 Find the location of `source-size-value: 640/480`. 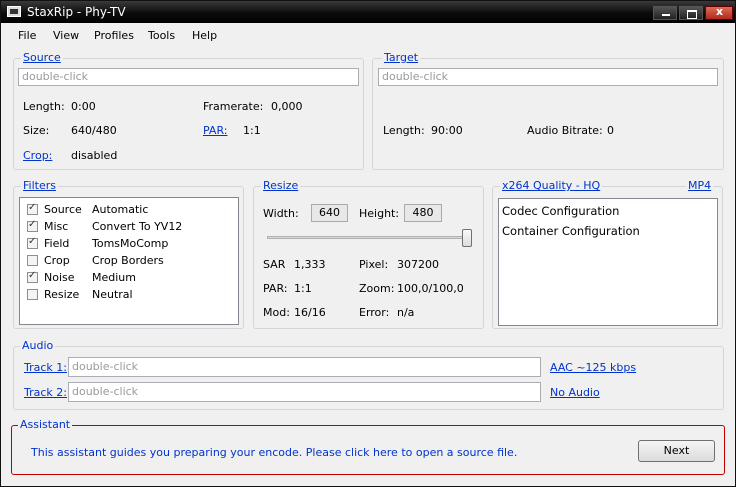

source-size-value: 640/480 is located at coordinates (94, 130).